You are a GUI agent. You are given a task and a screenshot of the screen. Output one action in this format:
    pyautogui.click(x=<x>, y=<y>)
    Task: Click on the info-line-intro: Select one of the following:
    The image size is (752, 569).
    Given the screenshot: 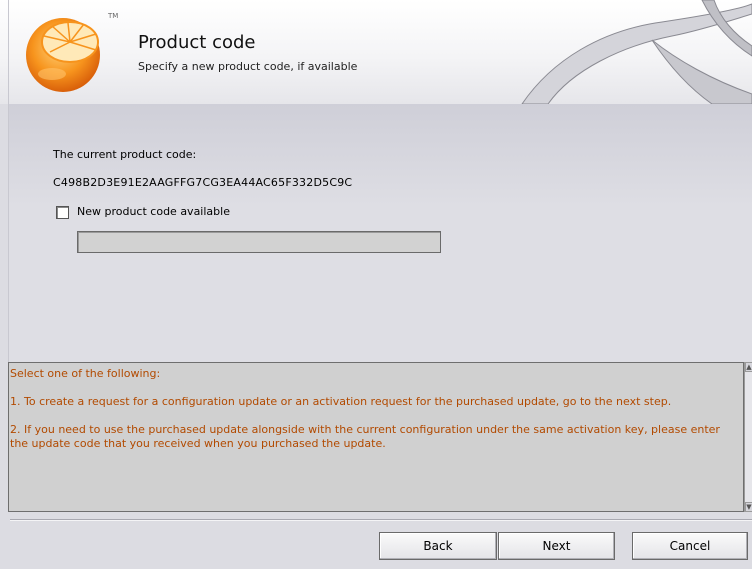 What is the action you would take?
    pyautogui.click(x=85, y=373)
    